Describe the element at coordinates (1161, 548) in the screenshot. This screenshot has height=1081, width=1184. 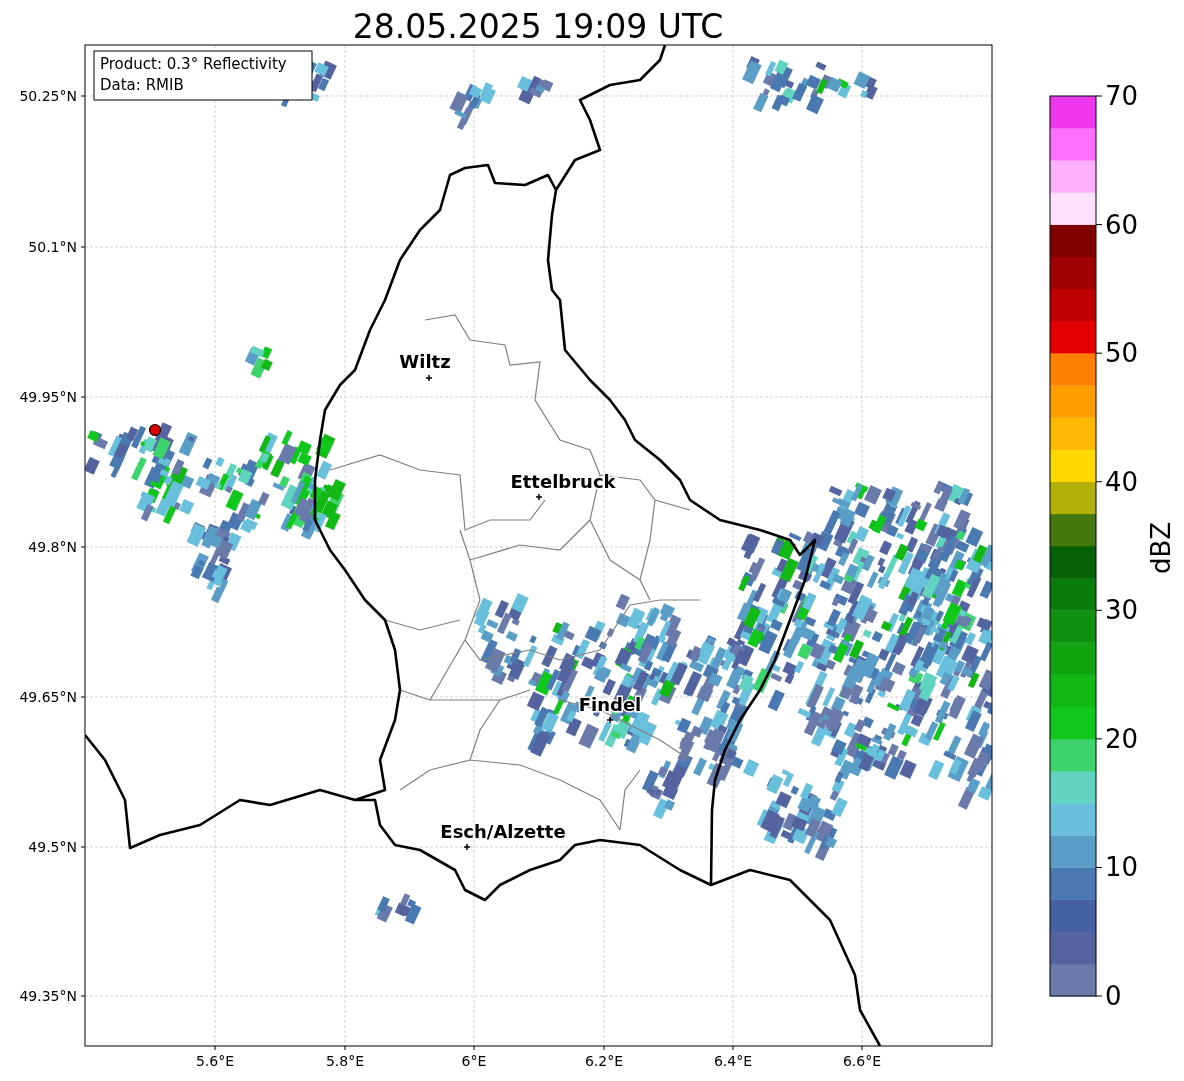
I see `colorbar-axis-label: dBZ` at that location.